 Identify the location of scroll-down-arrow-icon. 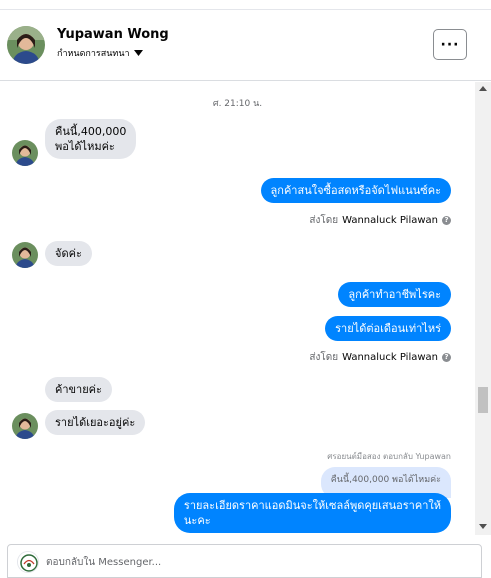
(483, 526).